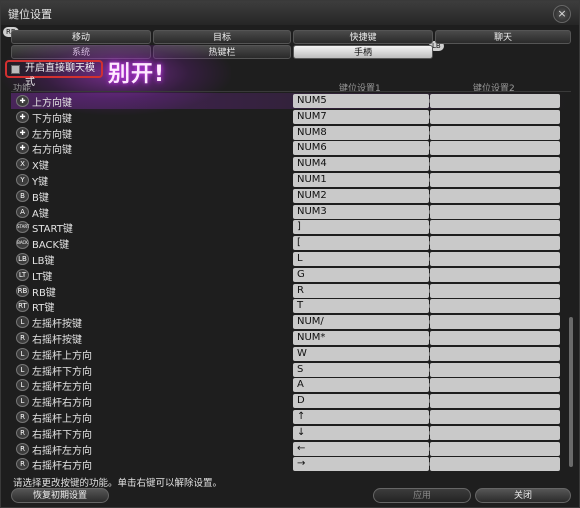 The height and width of the screenshot is (508, 580). What do you see at coordinates (291, 385) in the screenshot?
I see `binding-row: L 左摇杆左方向 A` at bounding box center [291, 385].